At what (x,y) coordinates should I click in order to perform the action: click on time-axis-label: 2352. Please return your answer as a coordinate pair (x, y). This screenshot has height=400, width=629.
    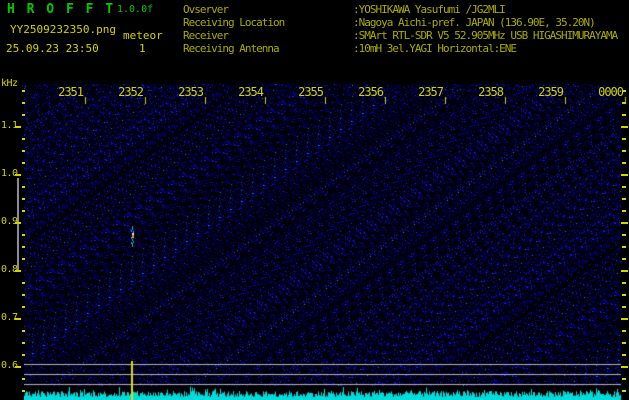
    Looking at the image, I should click on (131, 92).